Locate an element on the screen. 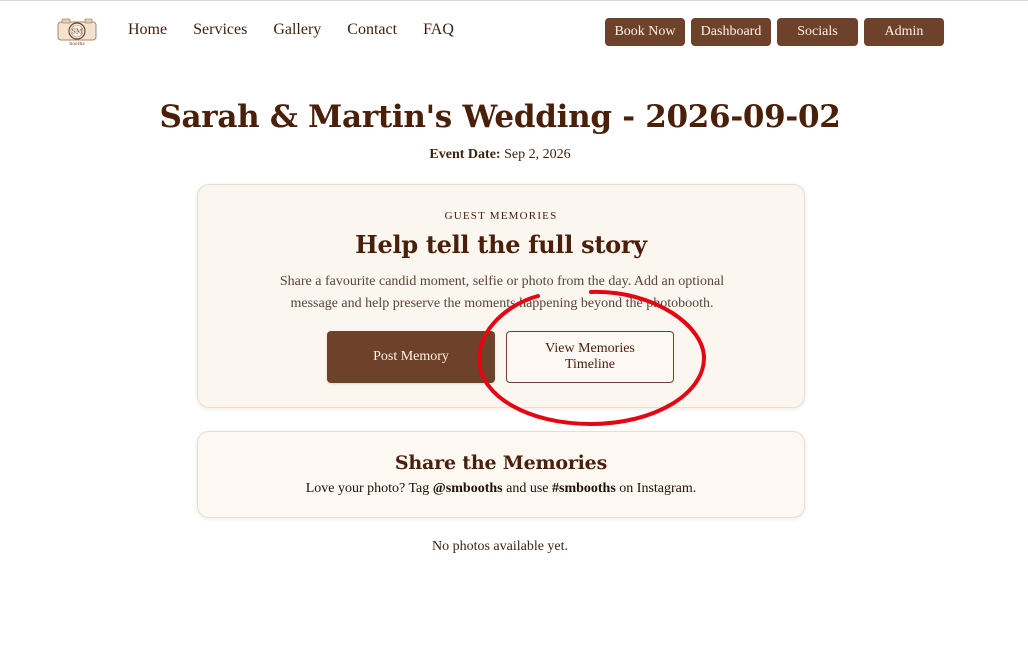  logo-text: SM is located at coordinates (76, 32).